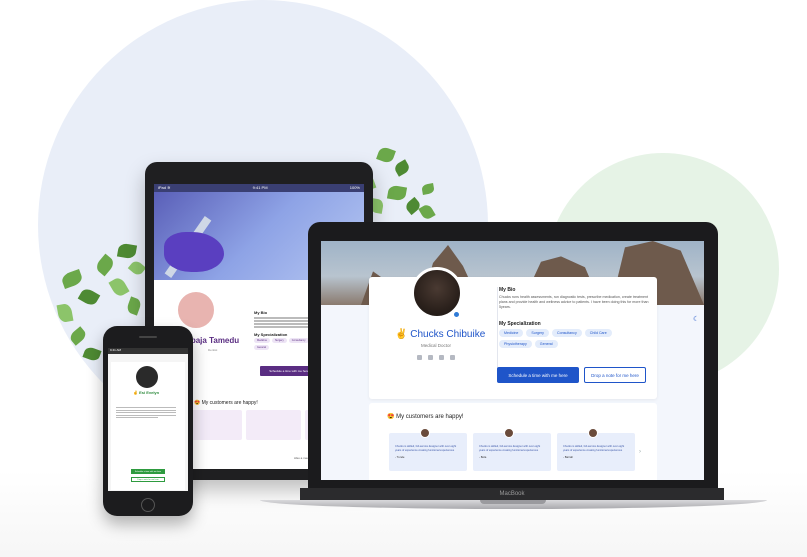  Describe the element at coordinates (148, 479) in the screenshot. I see `note-button: Drop a note for me here` at that location.